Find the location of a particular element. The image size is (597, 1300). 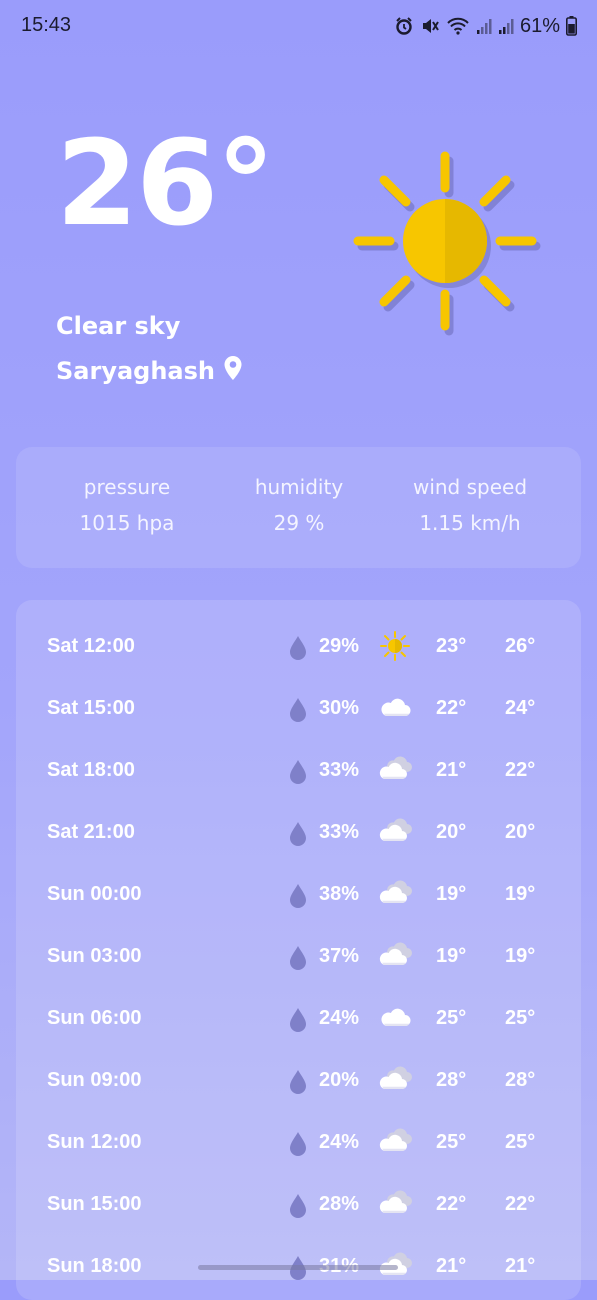

forecast-time: Sat 15:00 is located at coordinates (91, 708).